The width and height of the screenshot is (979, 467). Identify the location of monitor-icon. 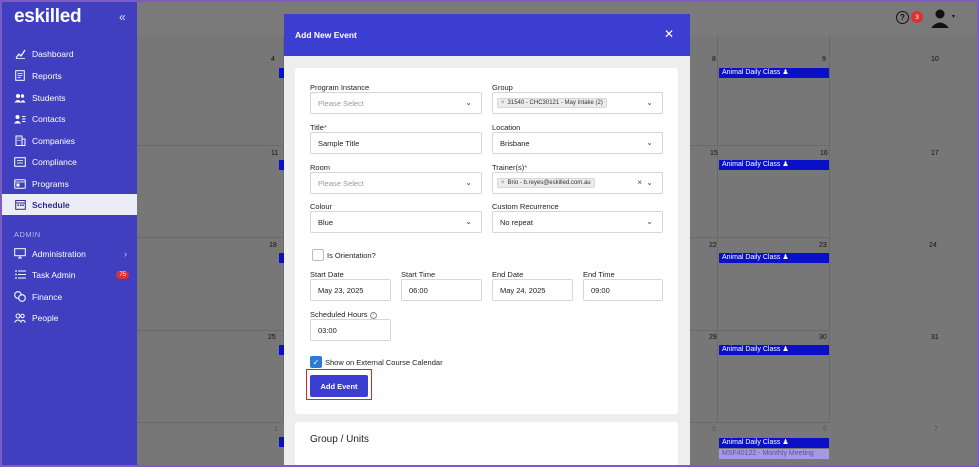
(20, 254).